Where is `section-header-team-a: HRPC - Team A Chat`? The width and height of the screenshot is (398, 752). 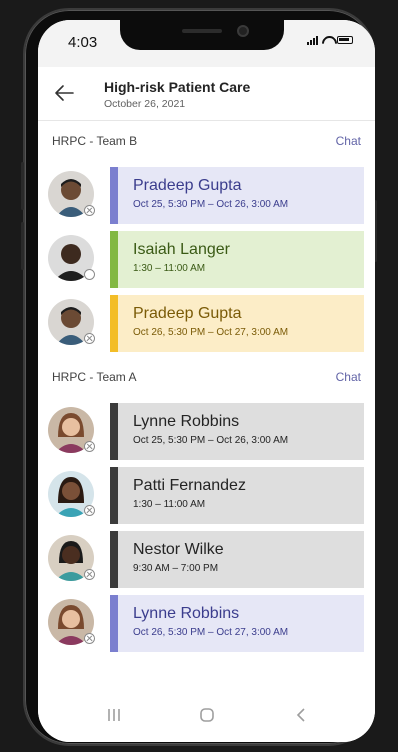
section-header-team-a: HRPC - Team A Chat is located at coordinates (206, 377).